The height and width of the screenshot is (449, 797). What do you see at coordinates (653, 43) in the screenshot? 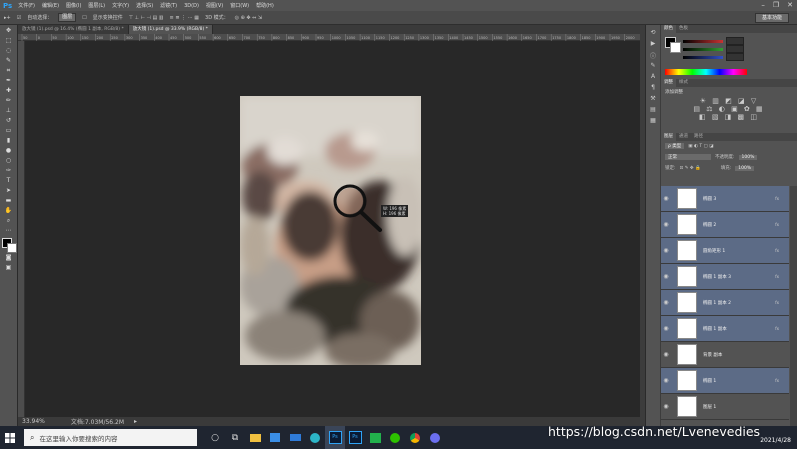
I see `actions-icon: ▶` at bounding box center [653, 43].